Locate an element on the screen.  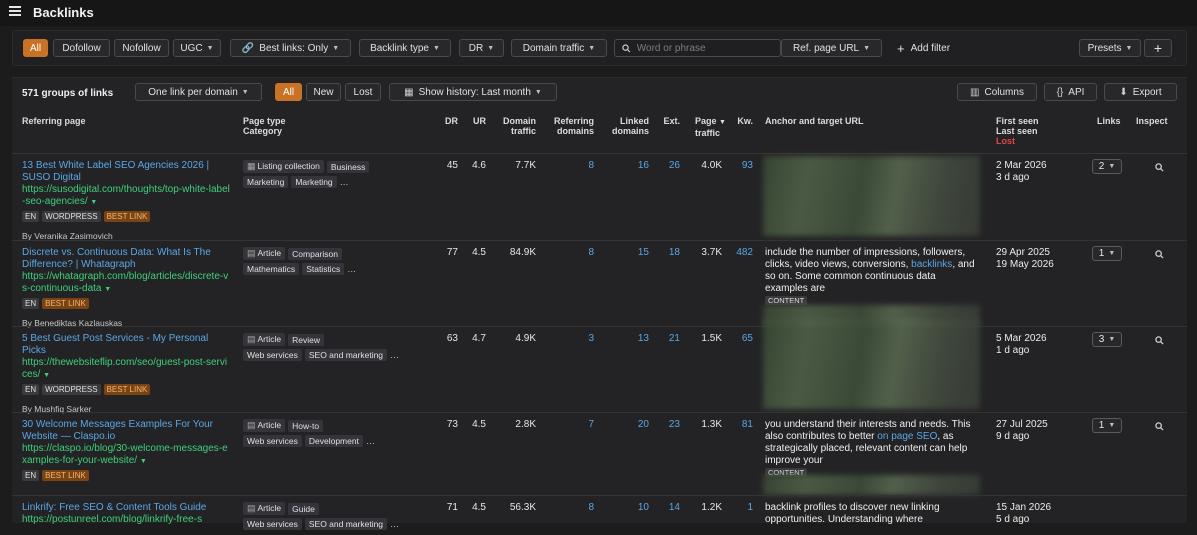
ref-tags: EN BEST LINK is located at coordinates (127, 303).